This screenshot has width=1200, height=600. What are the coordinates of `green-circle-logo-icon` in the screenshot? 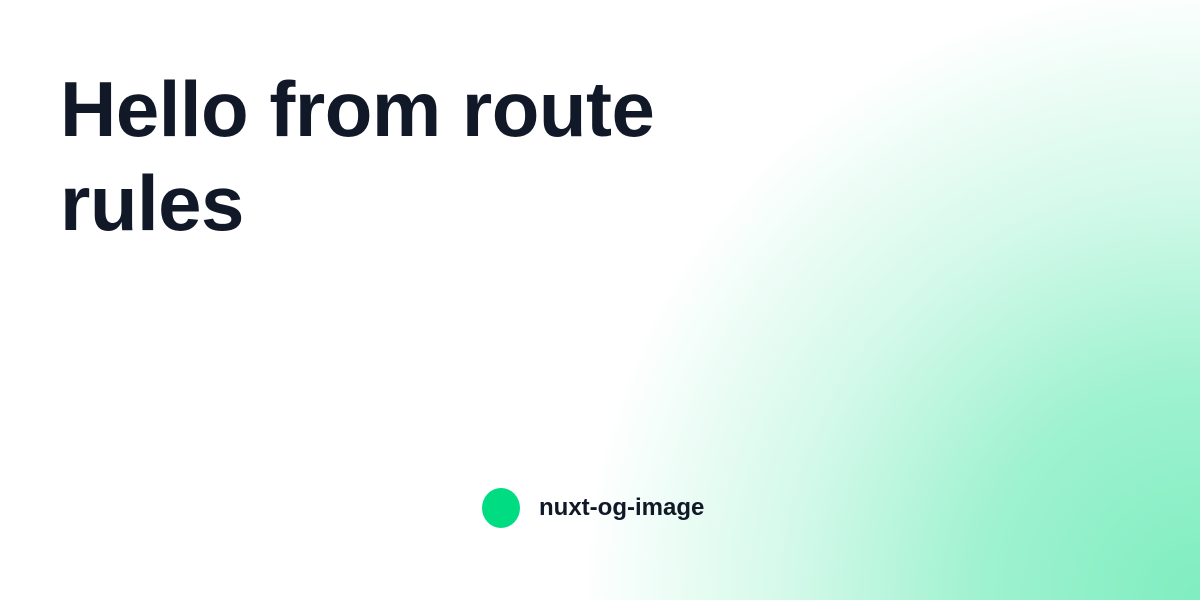 It's located at (501, 508).